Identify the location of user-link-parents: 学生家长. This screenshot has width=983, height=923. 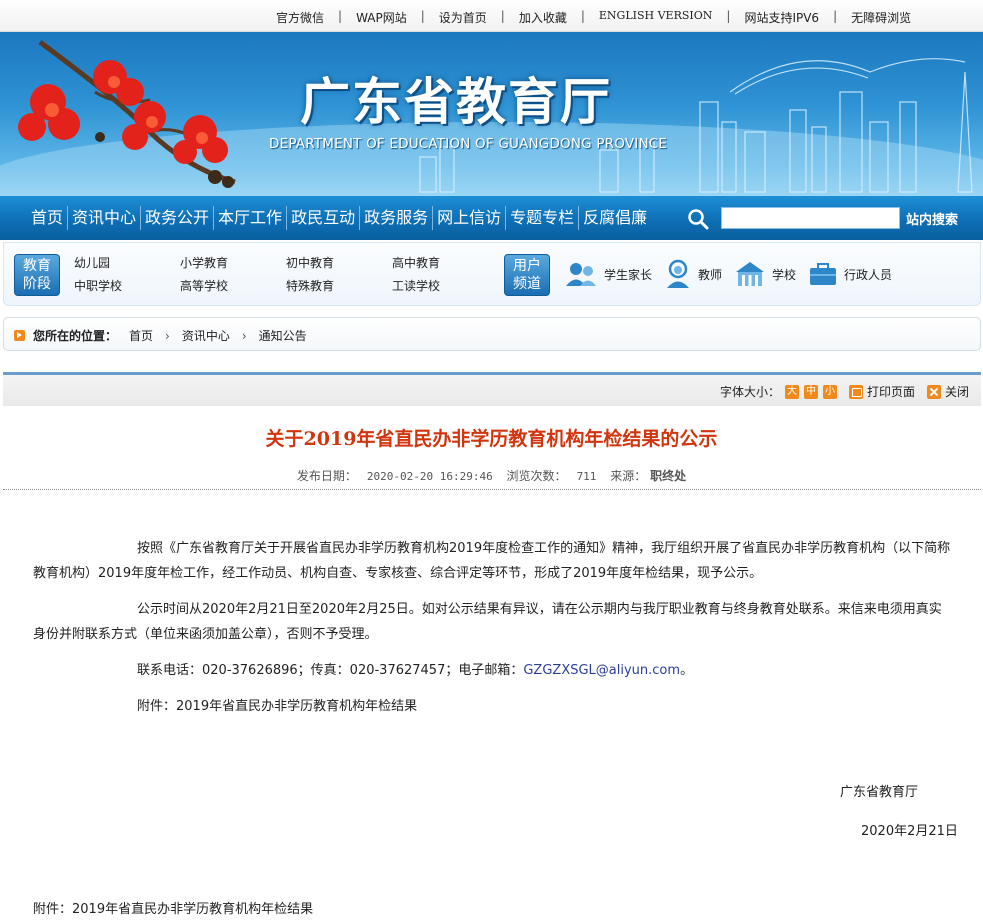
(608, 274).